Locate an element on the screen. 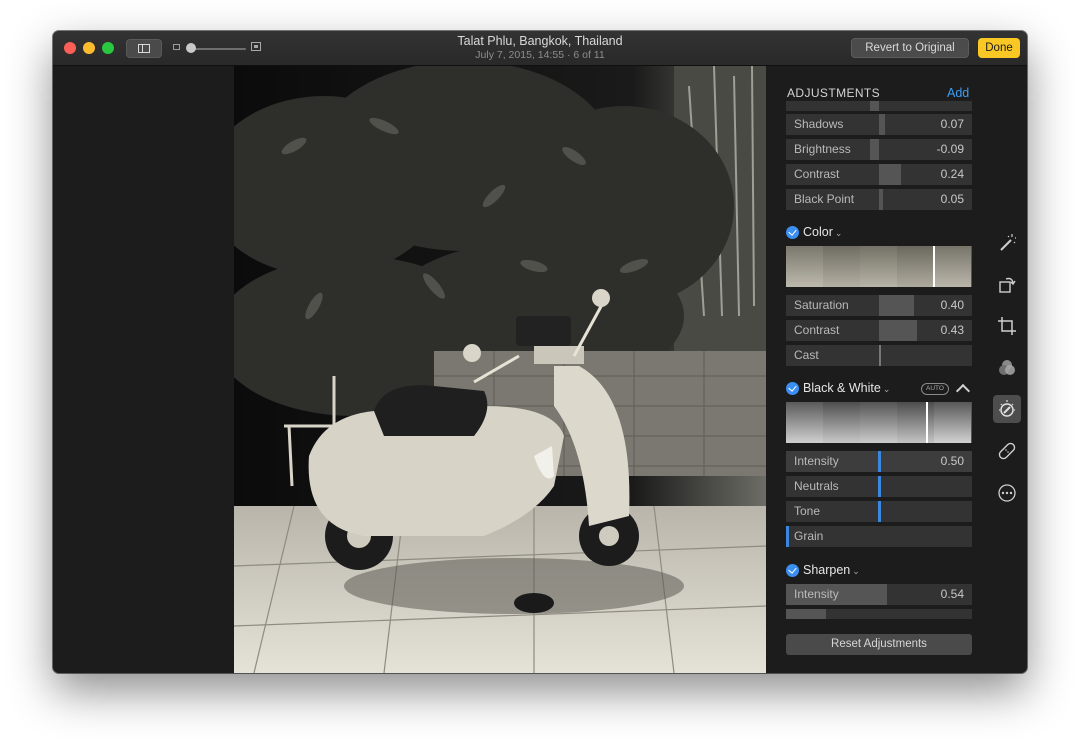 Image resolution: width=1080 pixels, height=749 pixels. adjust-icon is located at coordinates (1007, 408).